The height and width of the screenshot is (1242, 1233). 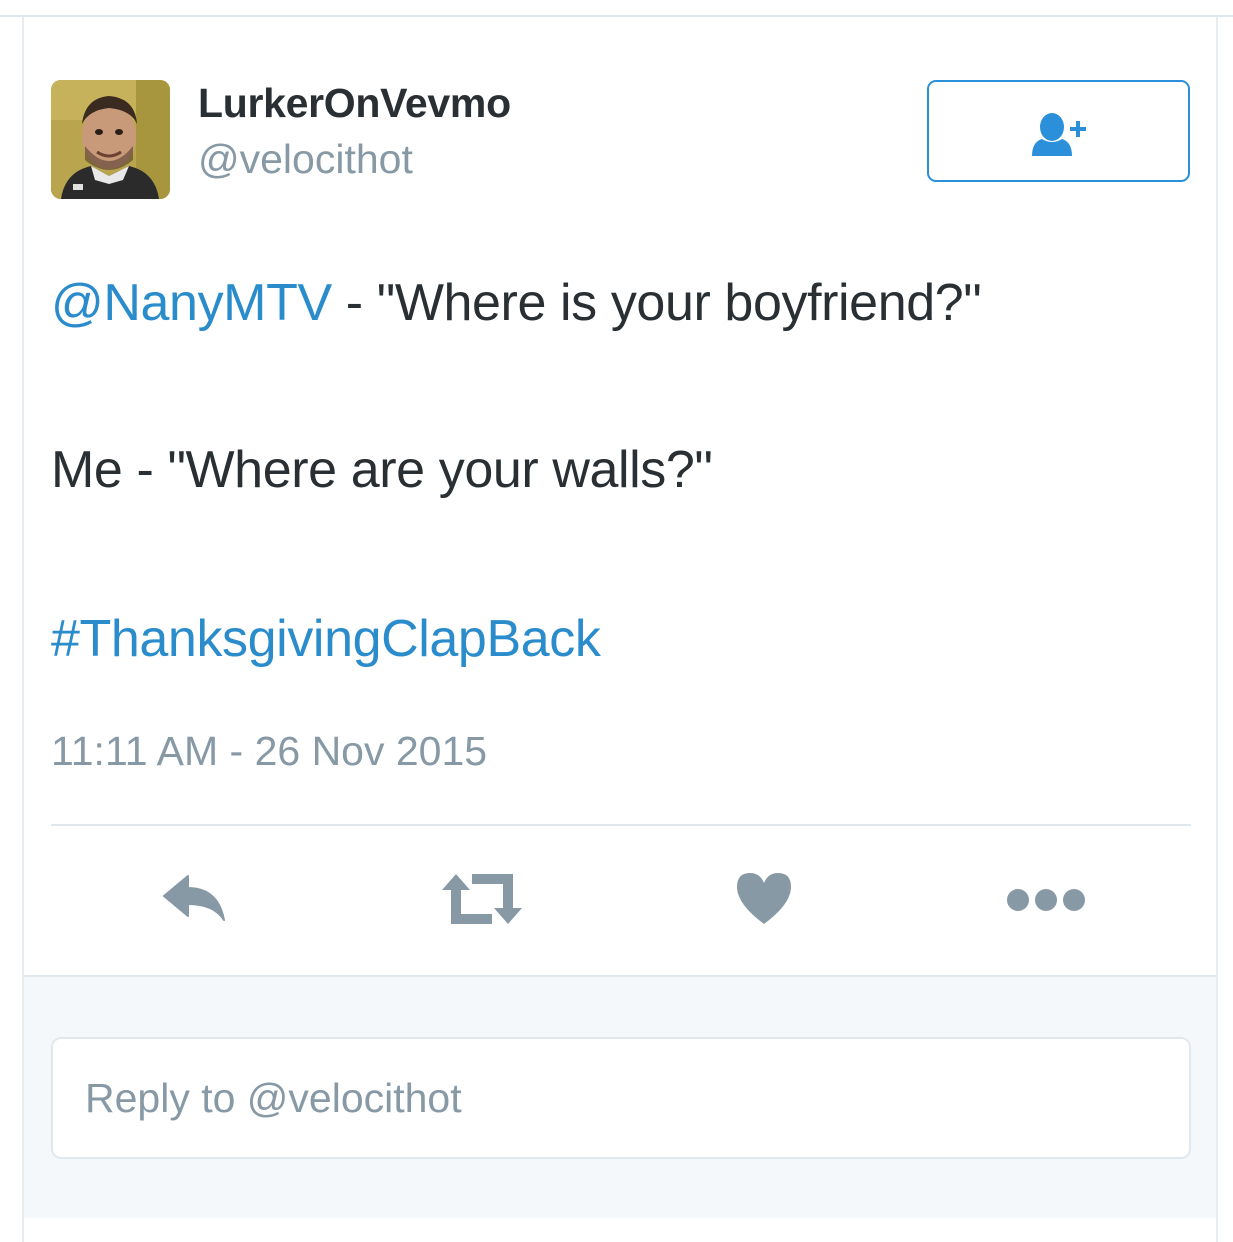 I want to click on tweet-text-line-2: Me - "Where are your walls?", so click(x=382, y=470).